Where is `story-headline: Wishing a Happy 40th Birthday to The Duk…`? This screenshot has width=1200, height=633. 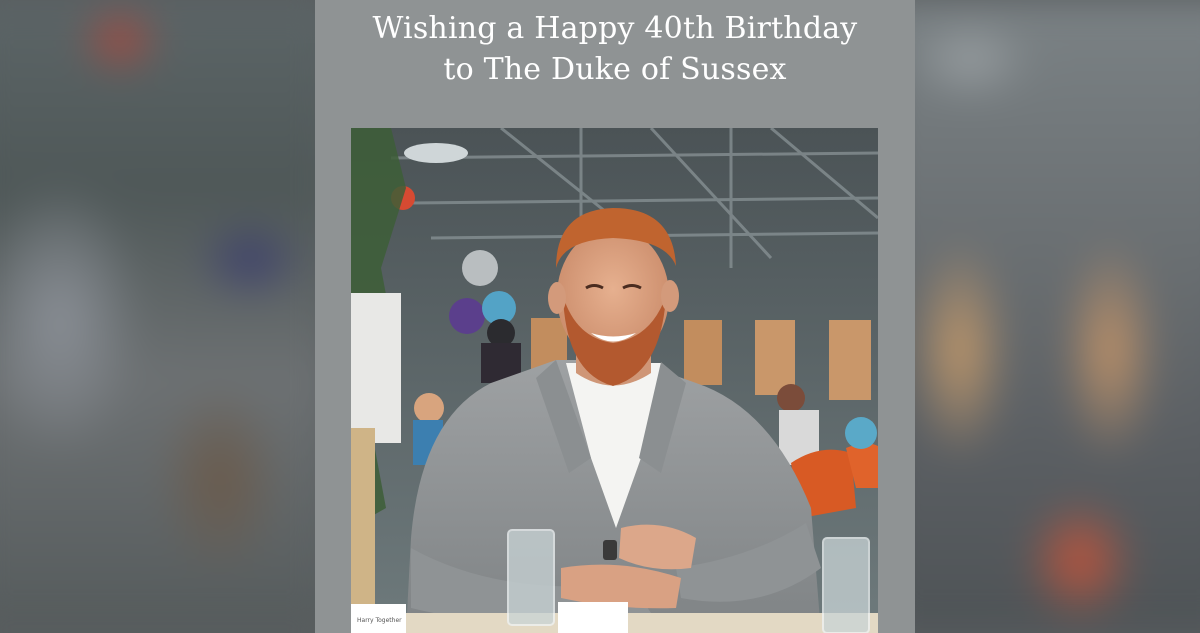
story-headline: Wishing a Happy 40th Birthday to The Duk… is located at coordinates (615, 49).